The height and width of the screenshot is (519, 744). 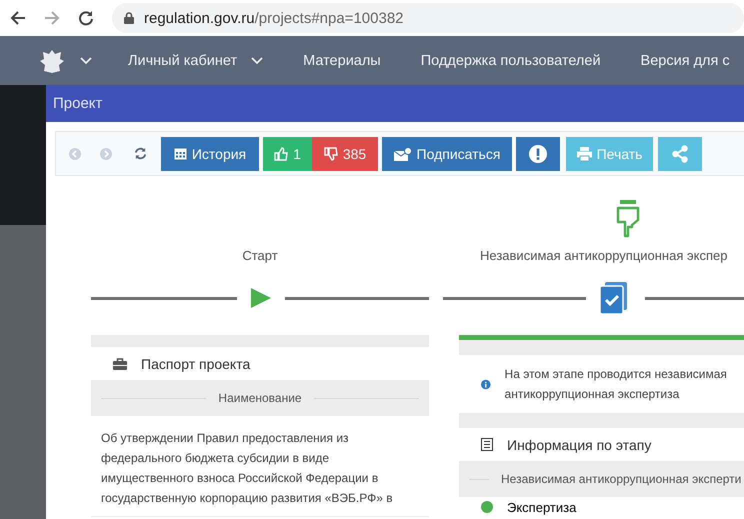 What do you see at coordinates (403, 153) in the screenshot?
I see `envelope-icon` at bounding box center [403, 153].